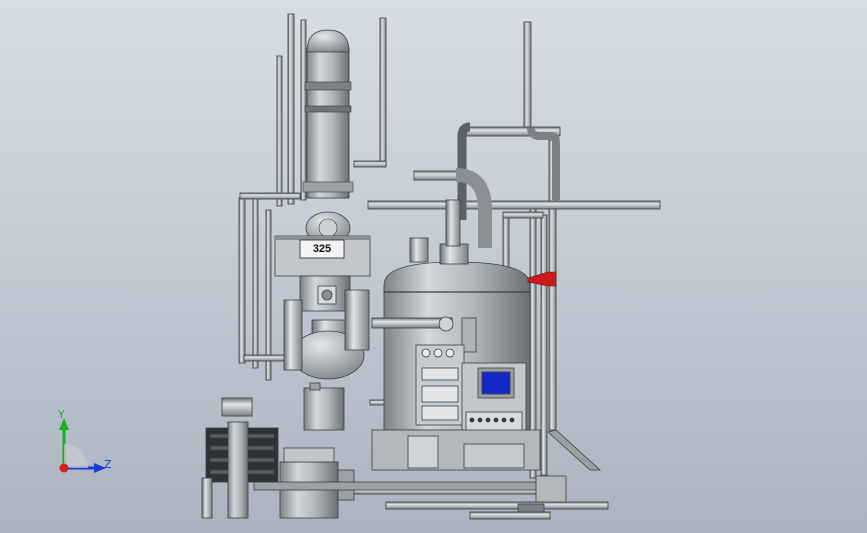 This screenshot has width=867, height=533. I want to click on distillation-column, so click(328, 137).